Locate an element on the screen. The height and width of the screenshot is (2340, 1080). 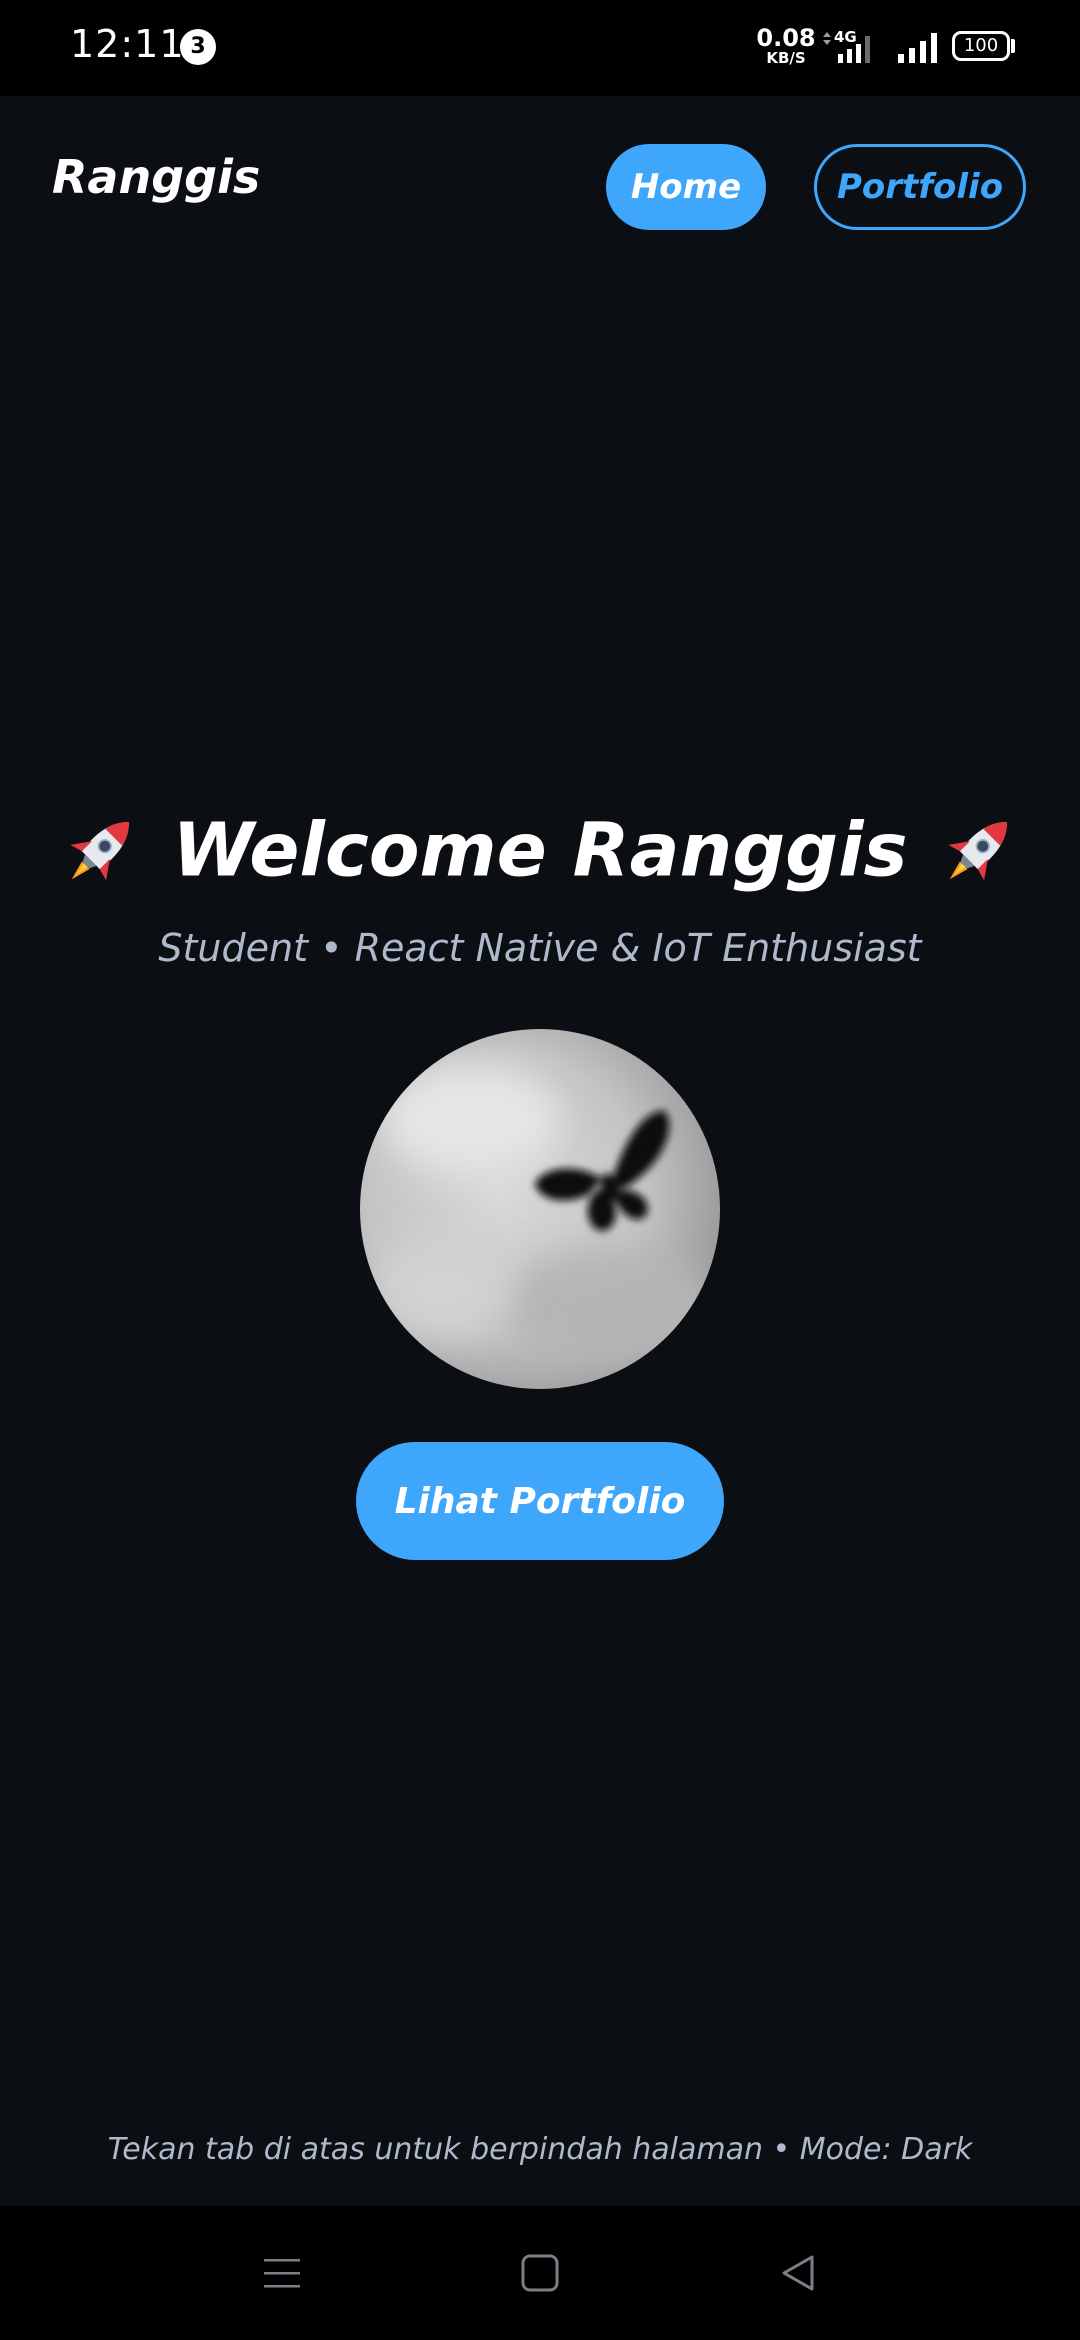
view-portfolio-button: Lihat Portfolio is located at coordinates (540, 1501).